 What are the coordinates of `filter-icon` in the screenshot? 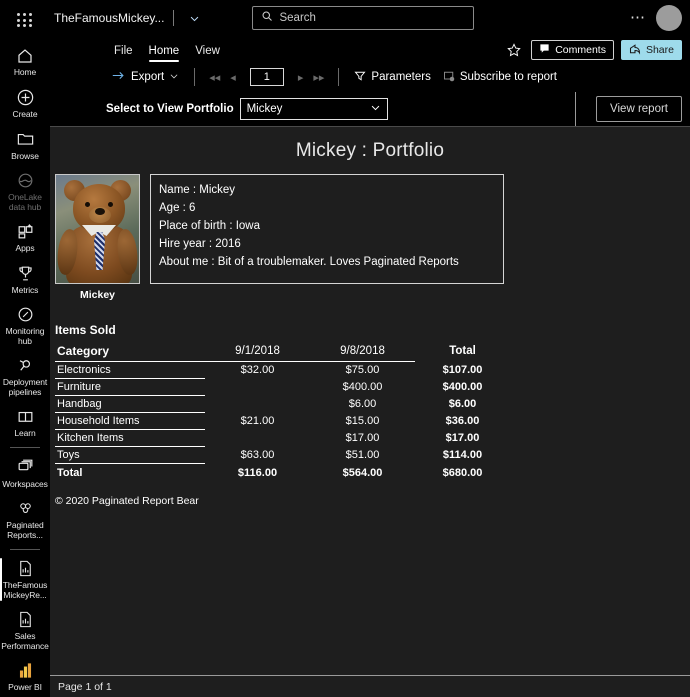 It's located at (360, 77).